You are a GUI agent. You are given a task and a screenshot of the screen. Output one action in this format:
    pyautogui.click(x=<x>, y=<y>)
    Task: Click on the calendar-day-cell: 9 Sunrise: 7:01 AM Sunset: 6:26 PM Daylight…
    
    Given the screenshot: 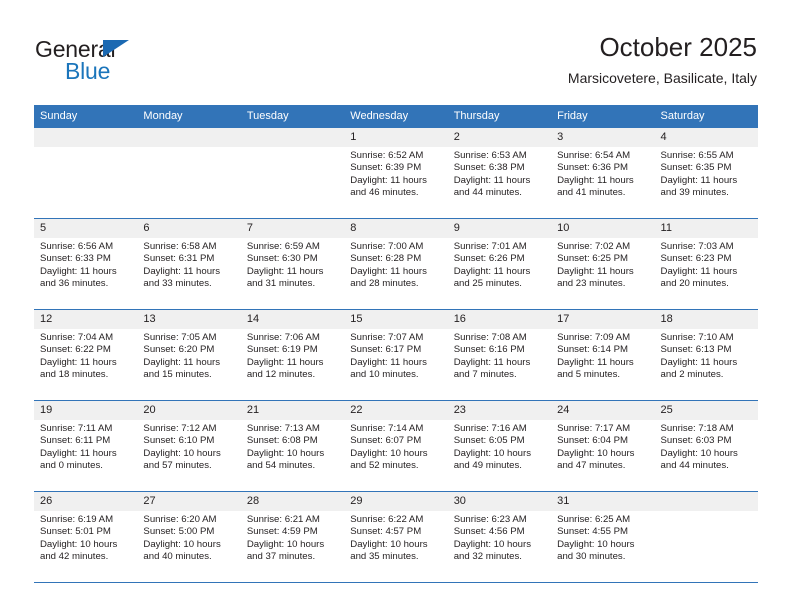 What is the action you would take?
    pyautogui.click(x=499, y=264)
    